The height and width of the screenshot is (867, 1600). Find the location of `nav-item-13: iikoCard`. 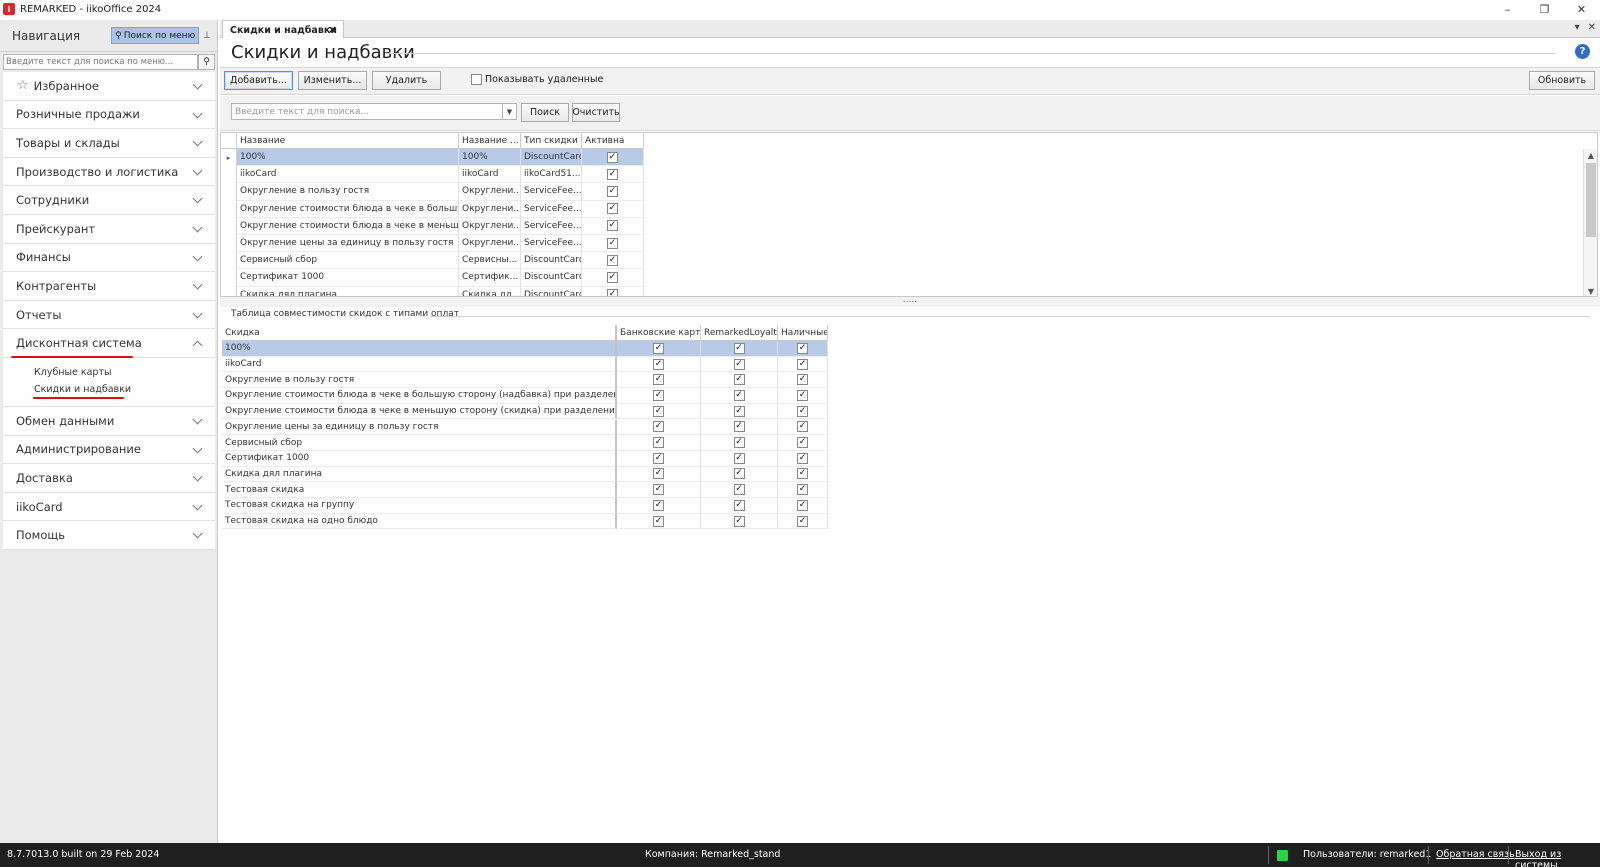

nav-item-13: iikoCard is located at coordinates (109, 507).